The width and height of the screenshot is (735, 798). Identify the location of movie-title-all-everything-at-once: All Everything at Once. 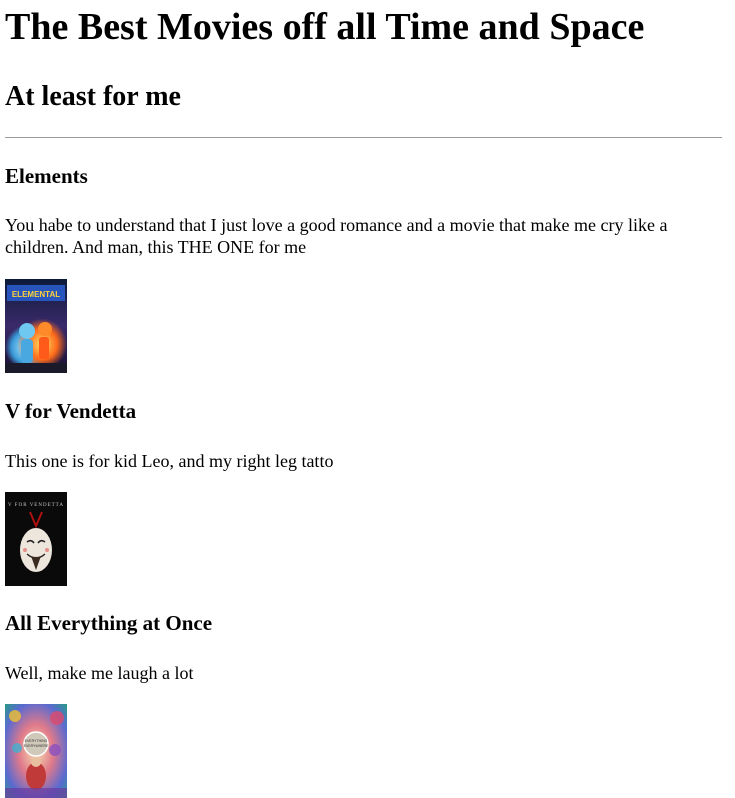
(109, 623).